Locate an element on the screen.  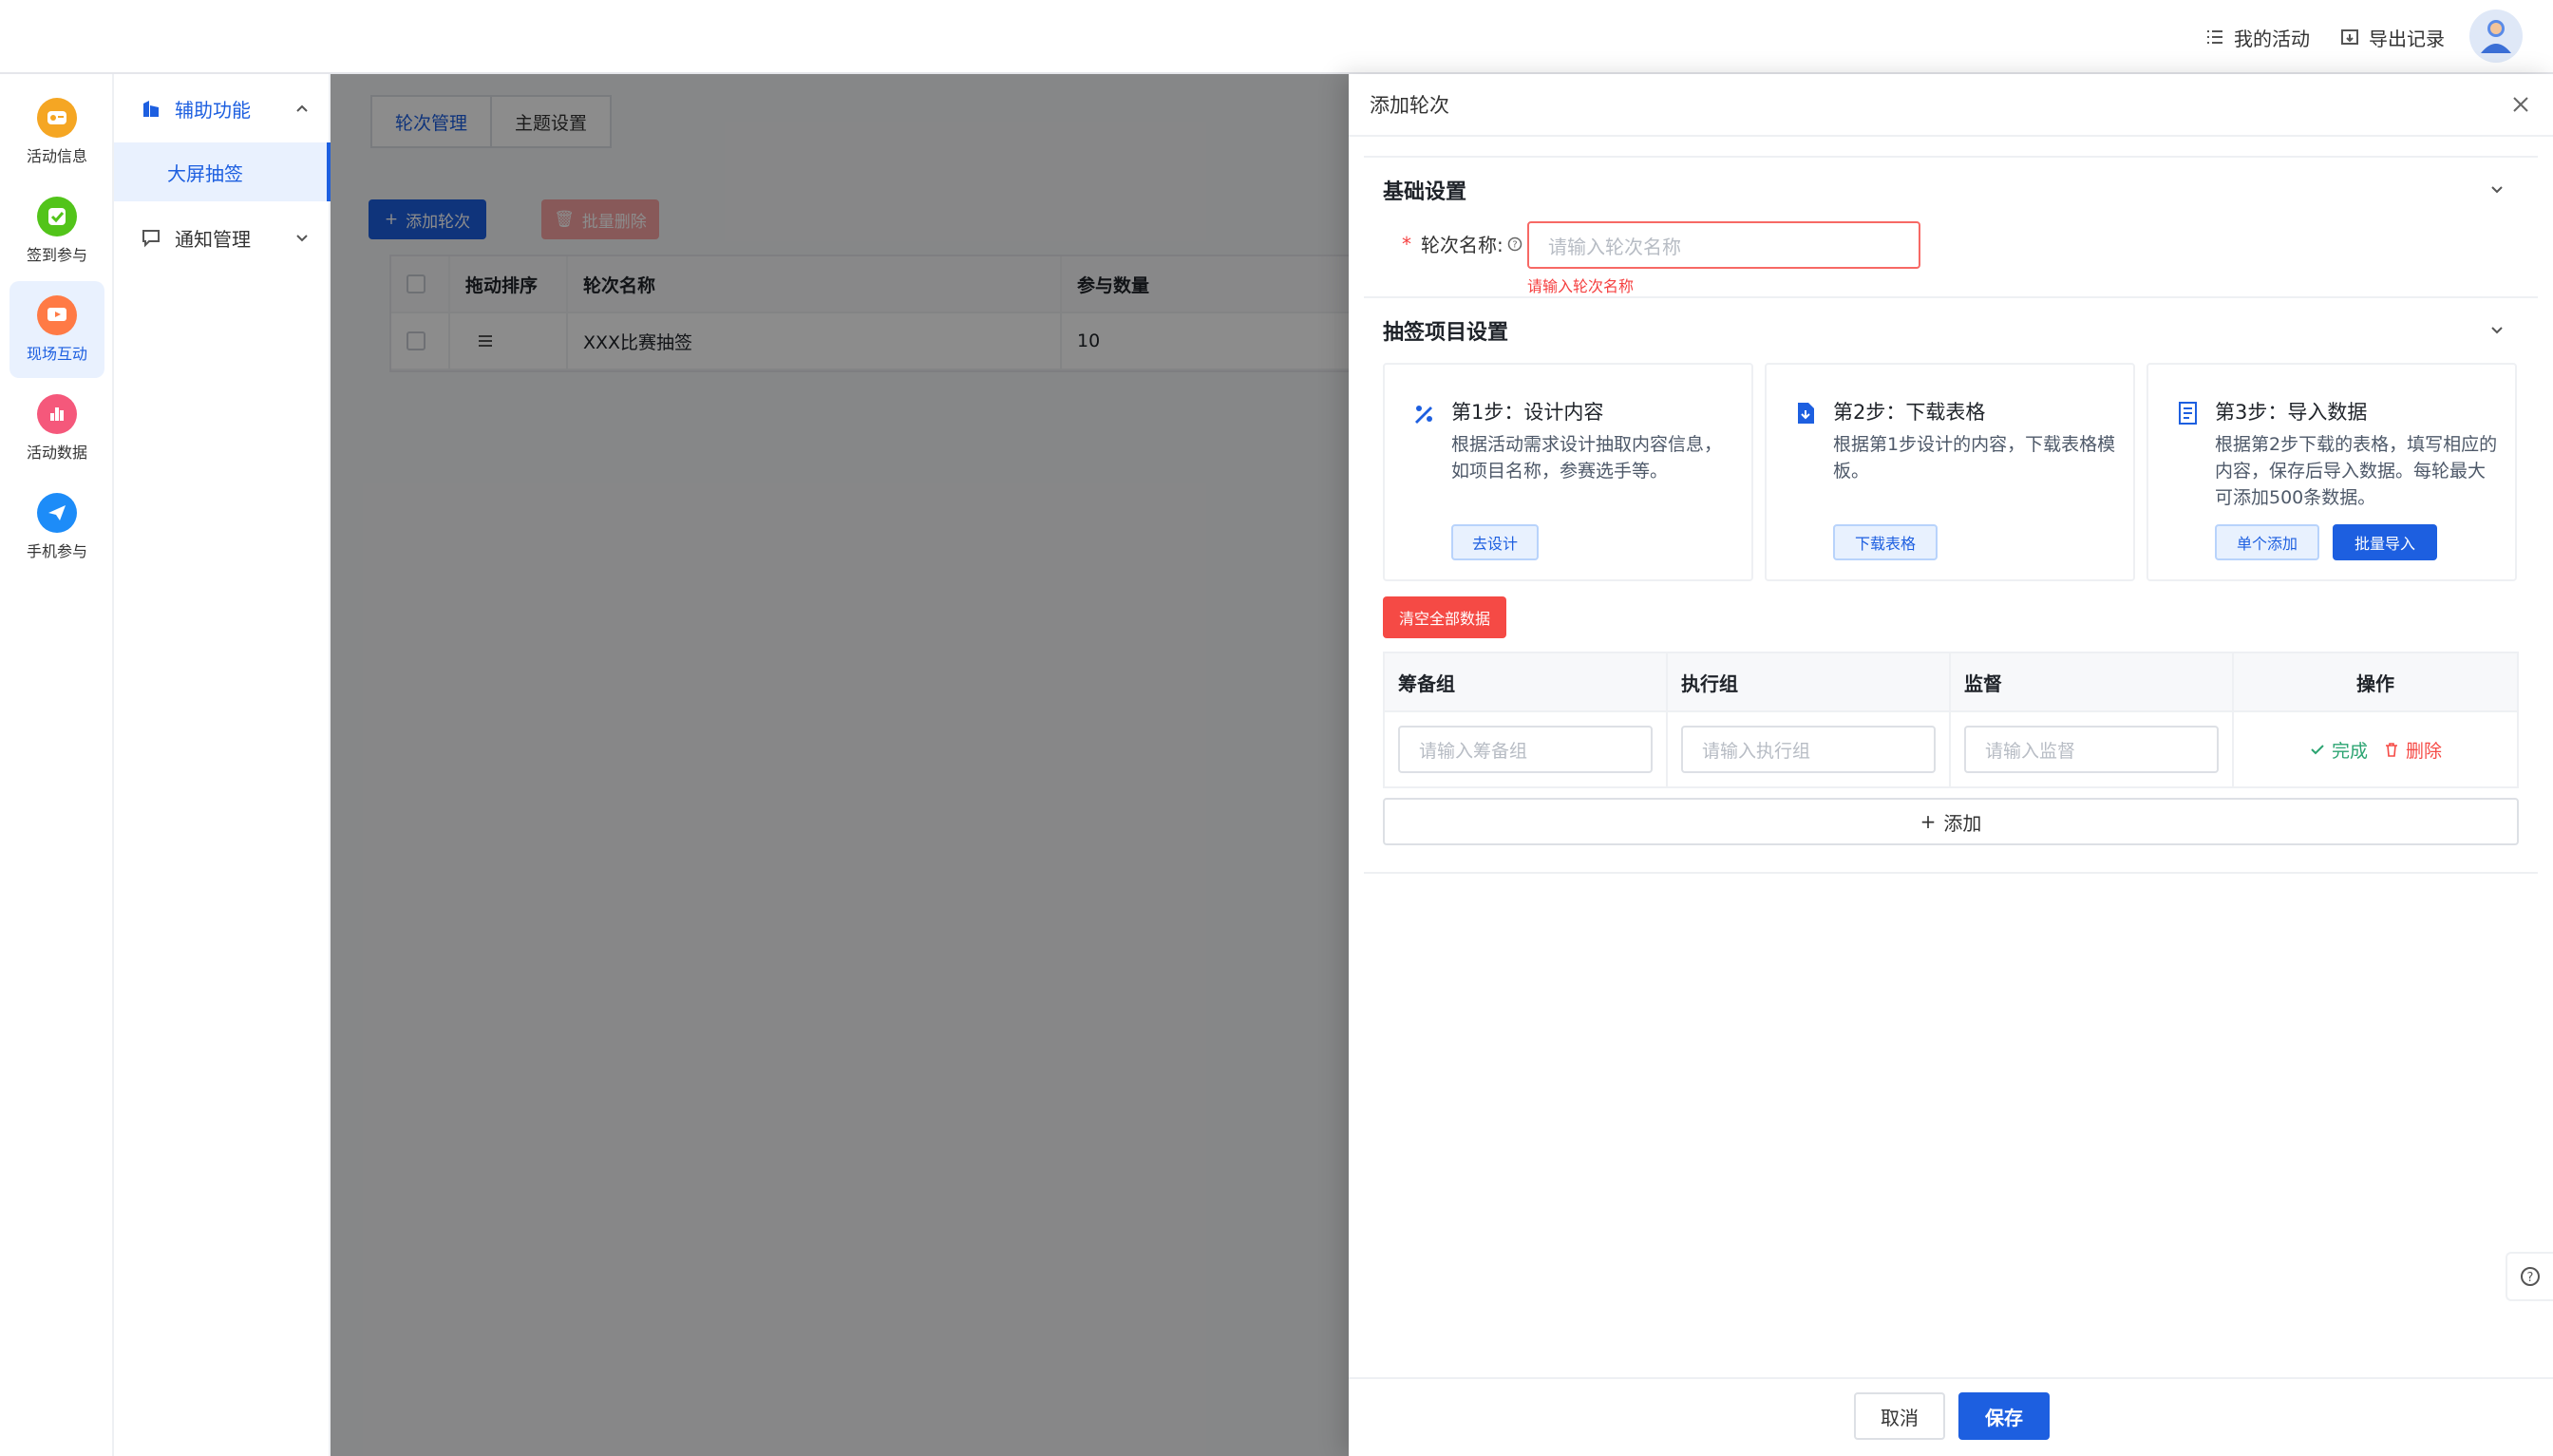
delete-button: 删除 is located at coordinates (2412, 750).